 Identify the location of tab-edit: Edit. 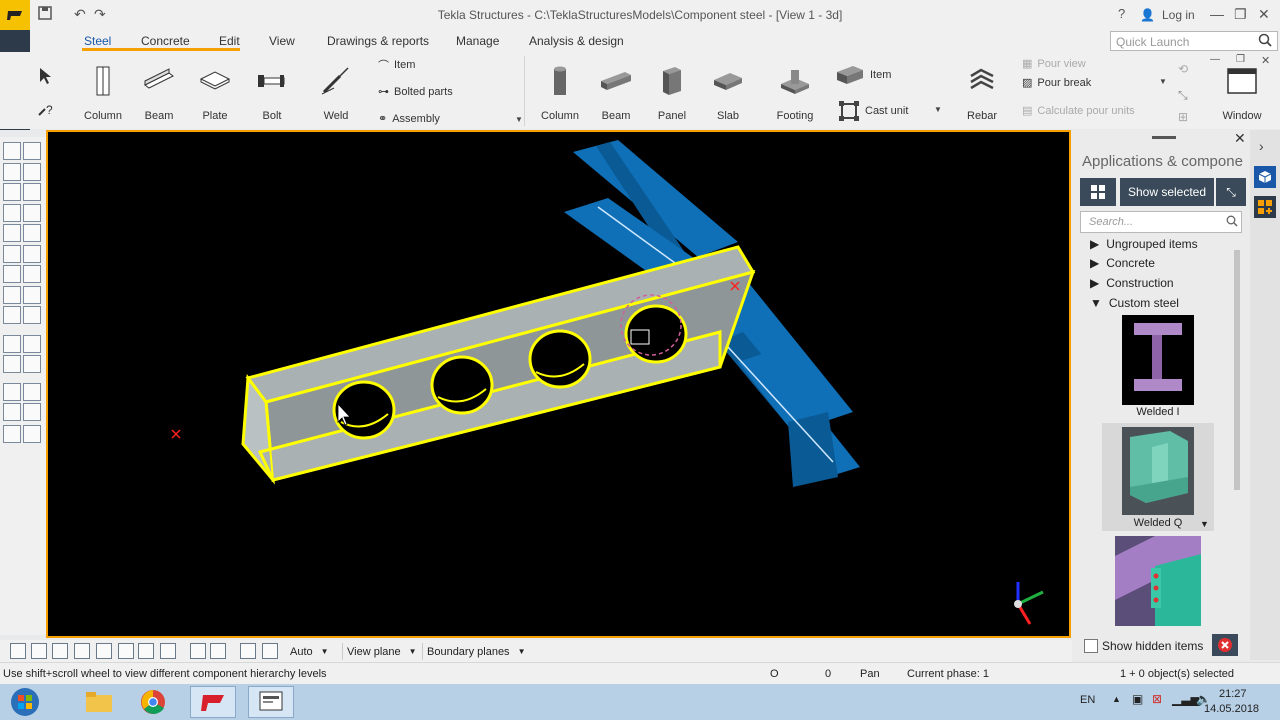
(229, 41).